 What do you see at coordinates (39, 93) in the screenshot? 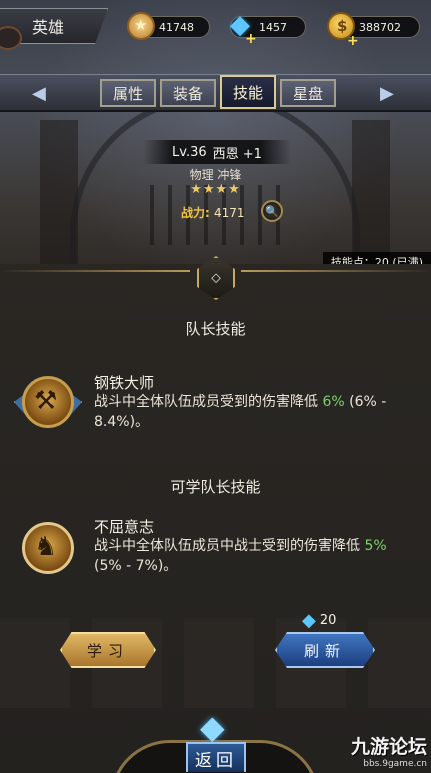
I see `prev-hero-arrow-icon: ◀` at bounding box center [39, 93].